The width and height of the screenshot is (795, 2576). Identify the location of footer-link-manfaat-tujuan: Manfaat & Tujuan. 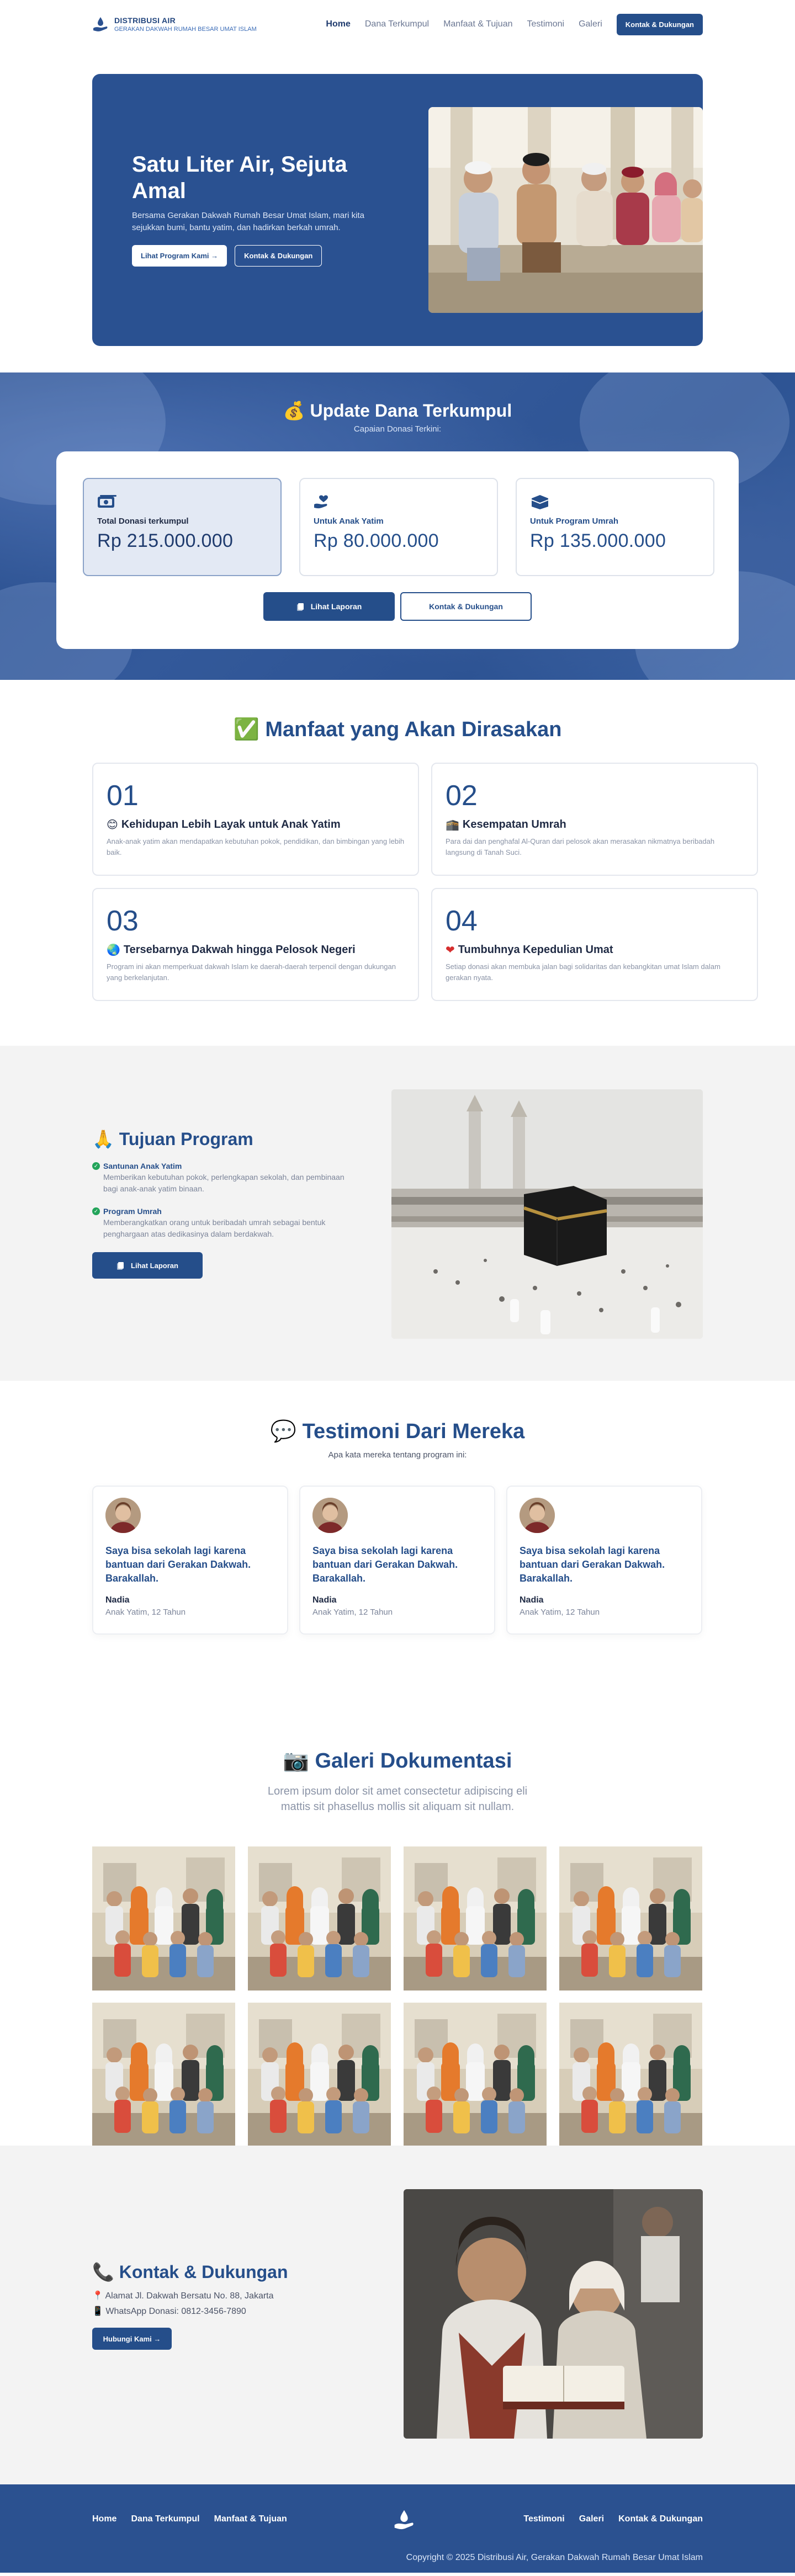
(251, 2519).